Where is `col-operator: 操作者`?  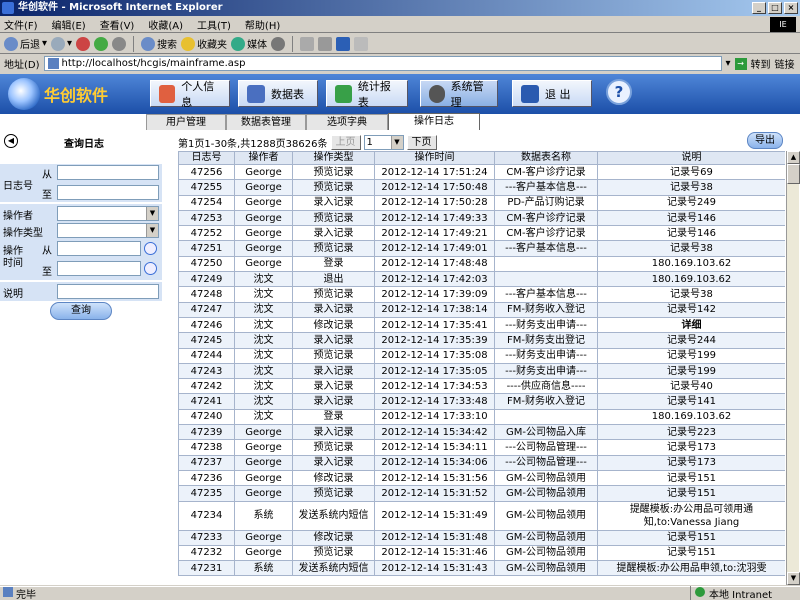 col-operator: 操作者 is located at coordinates (263, 158).